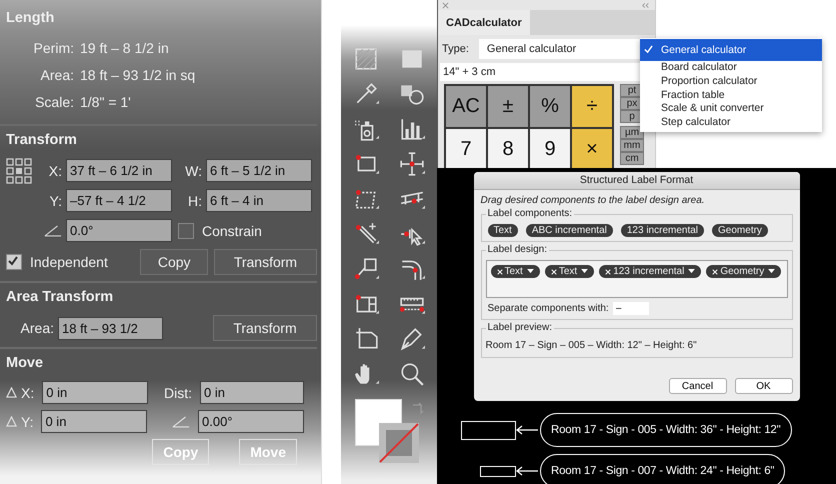 This screenshot has width=836, height=484. I want to click on instruction-text: Drag desired components to the label design area., so click(593, 200).